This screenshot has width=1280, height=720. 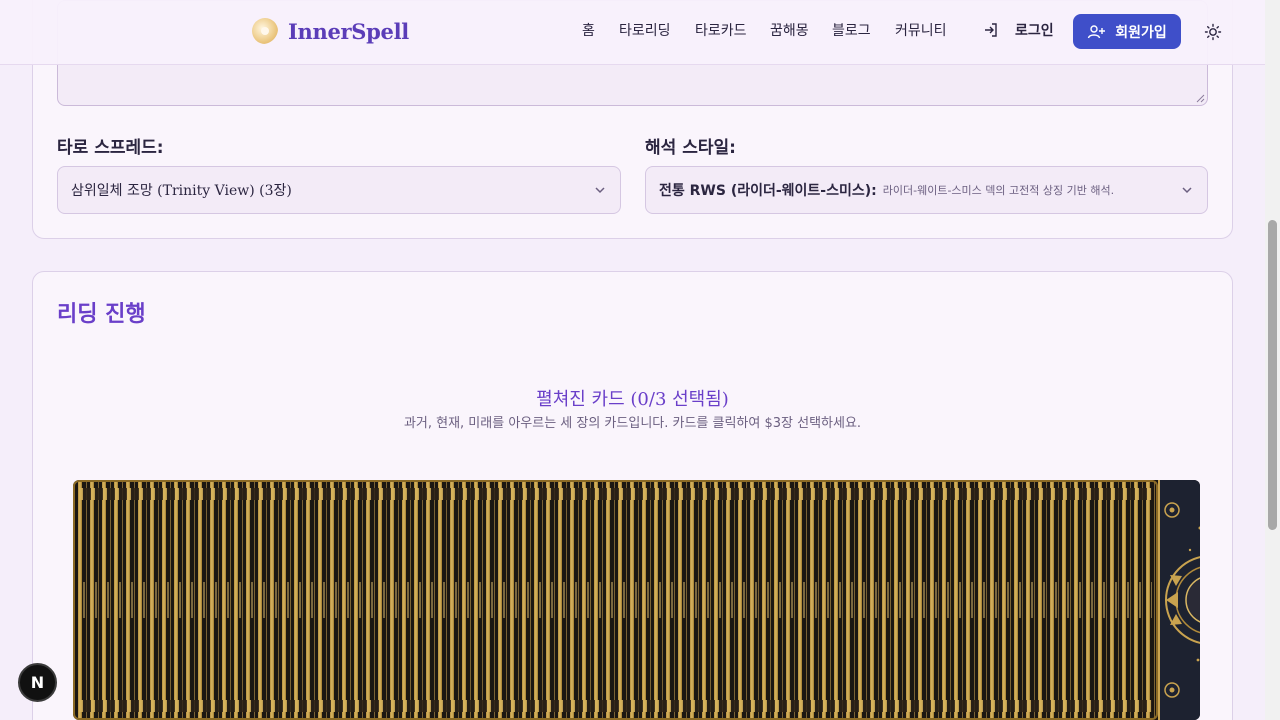 What do you see at coordinates (1182, 600) in the screenshot?
I see `sun-moon-emblem-icon` at bounding box center [1182, 600].